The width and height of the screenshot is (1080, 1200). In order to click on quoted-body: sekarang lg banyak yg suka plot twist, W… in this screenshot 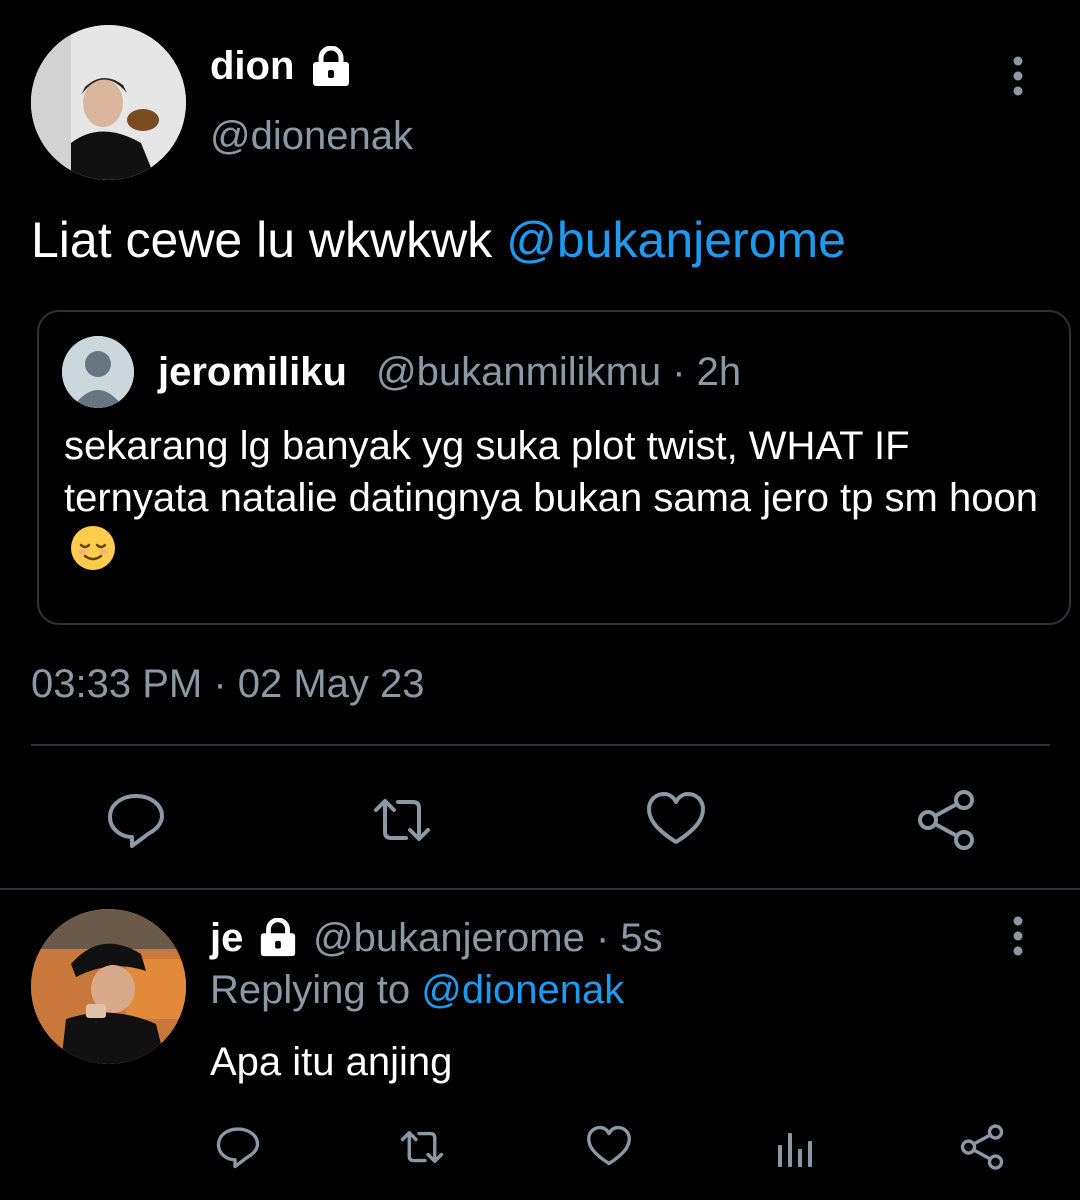, I will do `click(551, 472)`.